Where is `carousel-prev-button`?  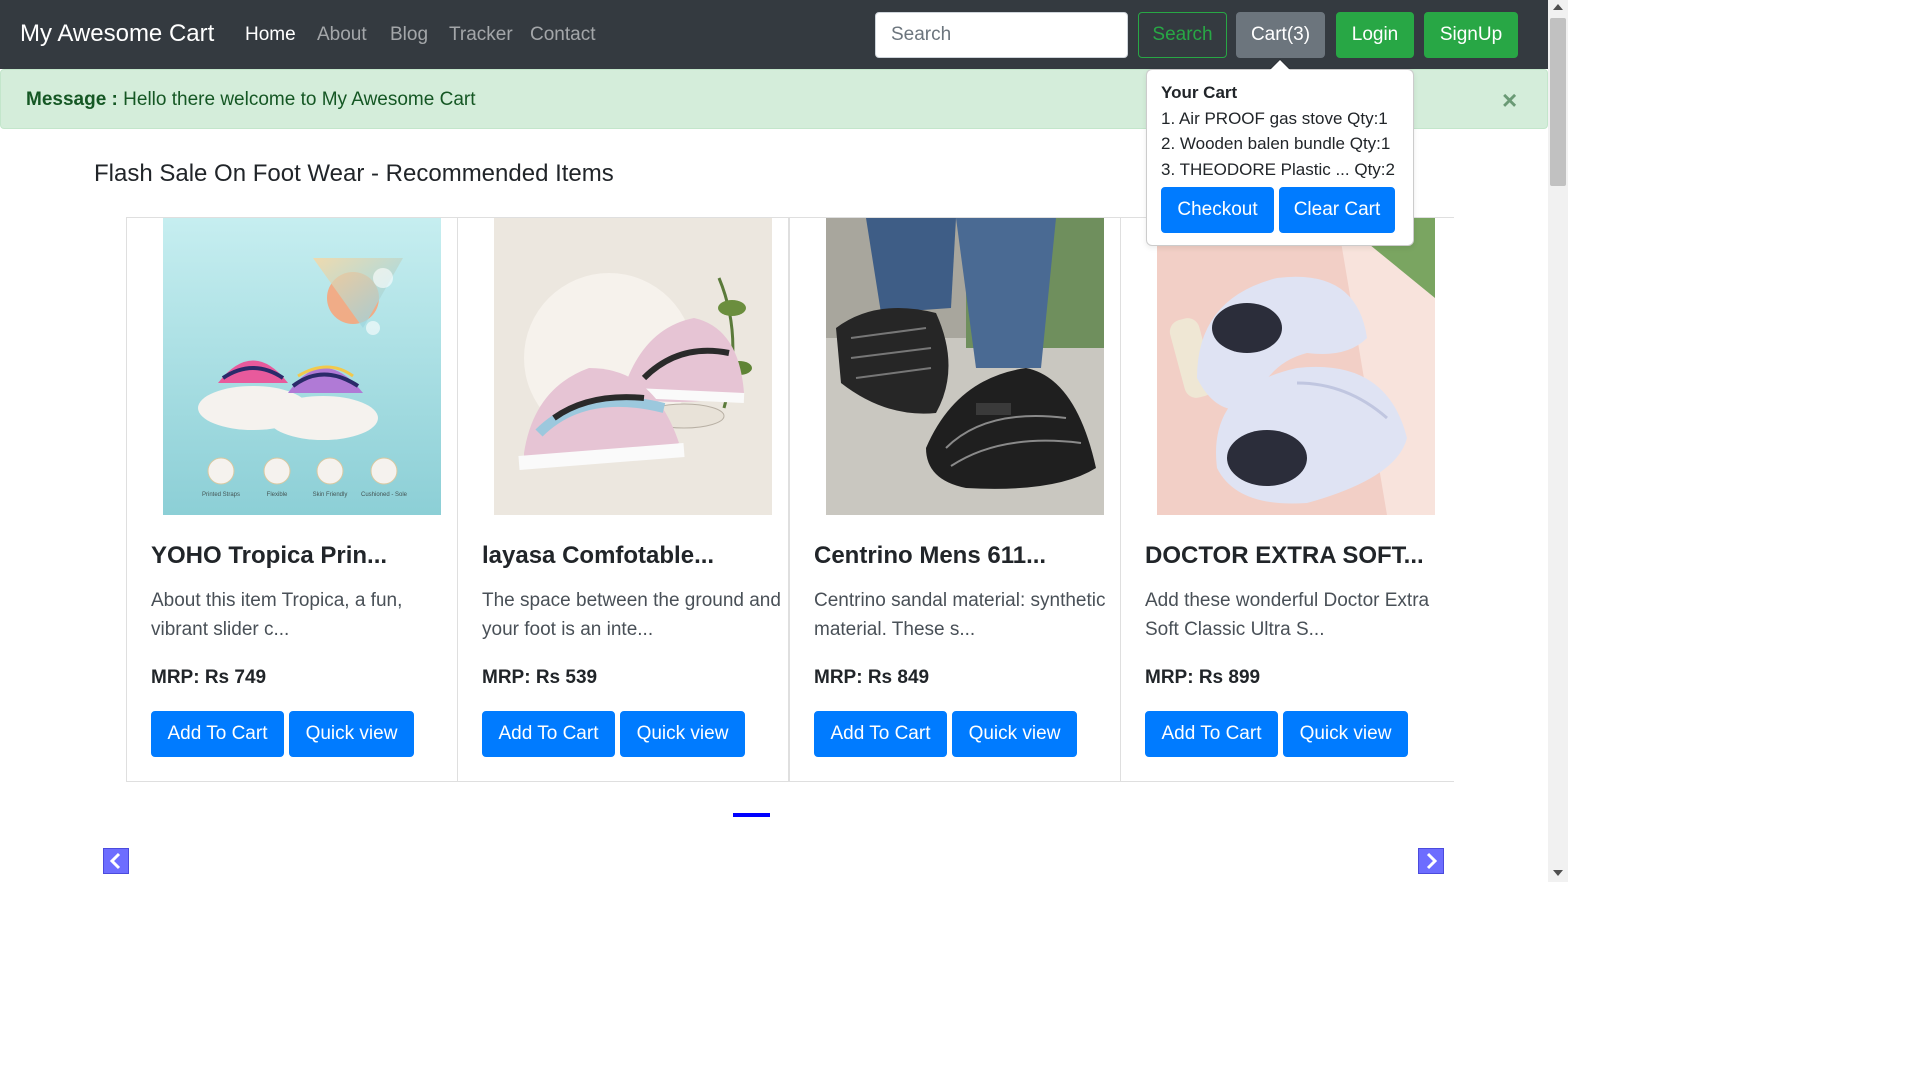 carousel-prev-button is located at coordinates (116, 861).